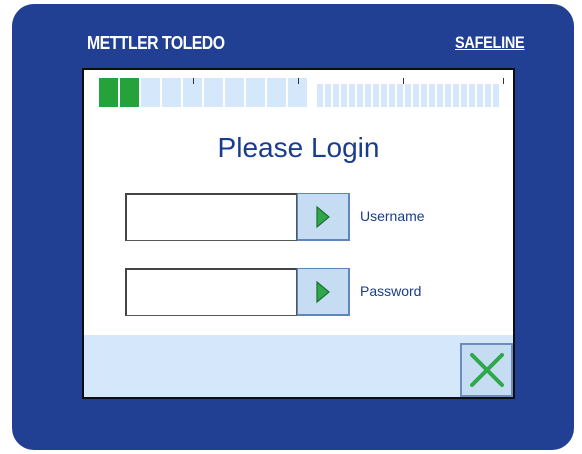 This screenshot has height=454, width=582. I want to click on close-x-icon, so click(486, 370).